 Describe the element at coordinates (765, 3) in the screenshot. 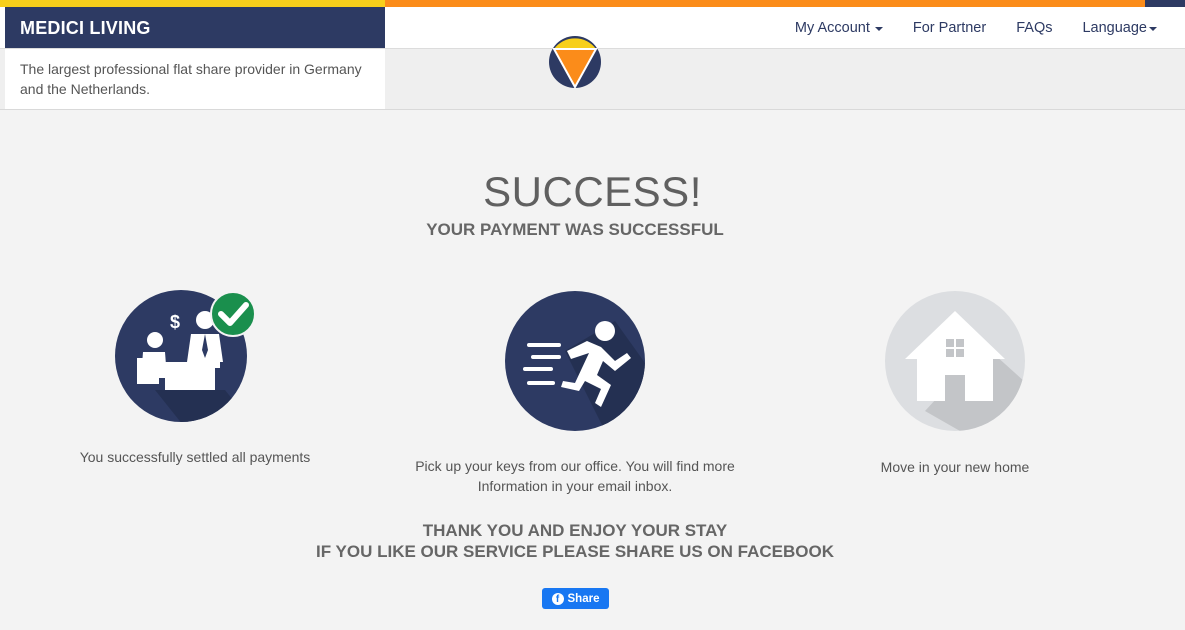

I see `accent-bar-orange` at that location.